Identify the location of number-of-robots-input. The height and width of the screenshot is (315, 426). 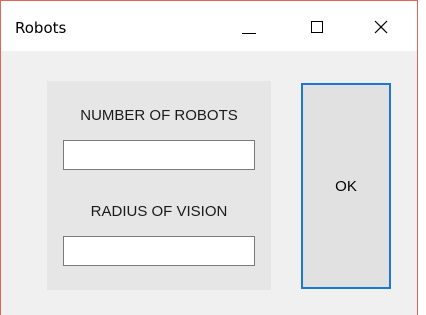
(159, 155).